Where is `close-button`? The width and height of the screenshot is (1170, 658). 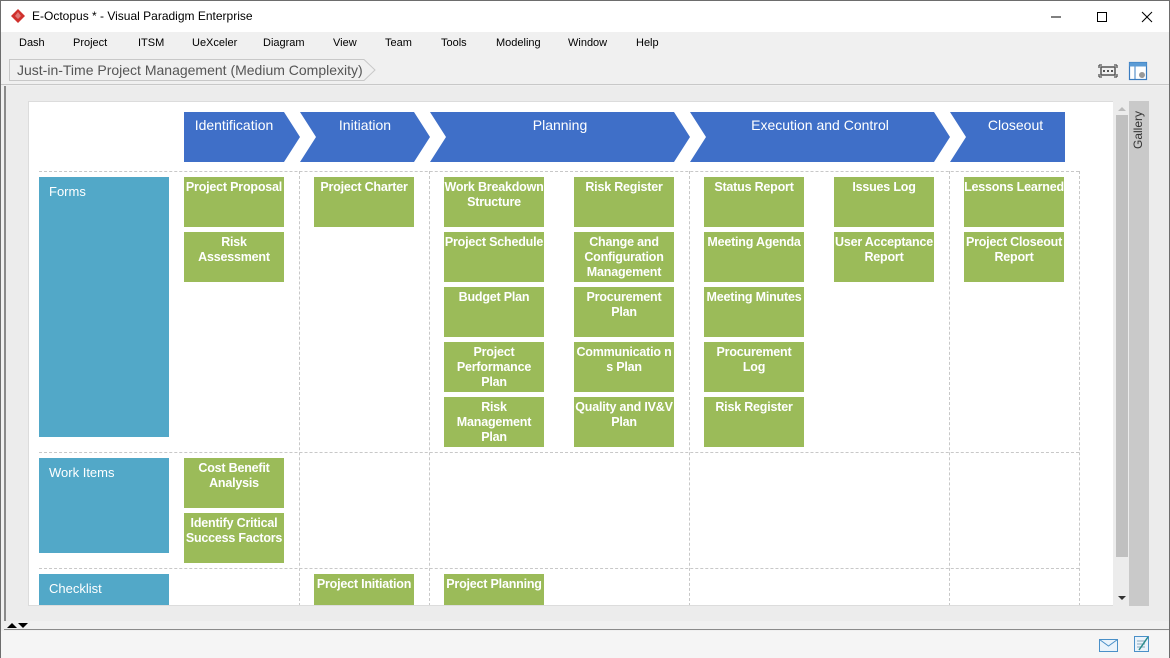
close-button is located at coordinates (1147, 16).